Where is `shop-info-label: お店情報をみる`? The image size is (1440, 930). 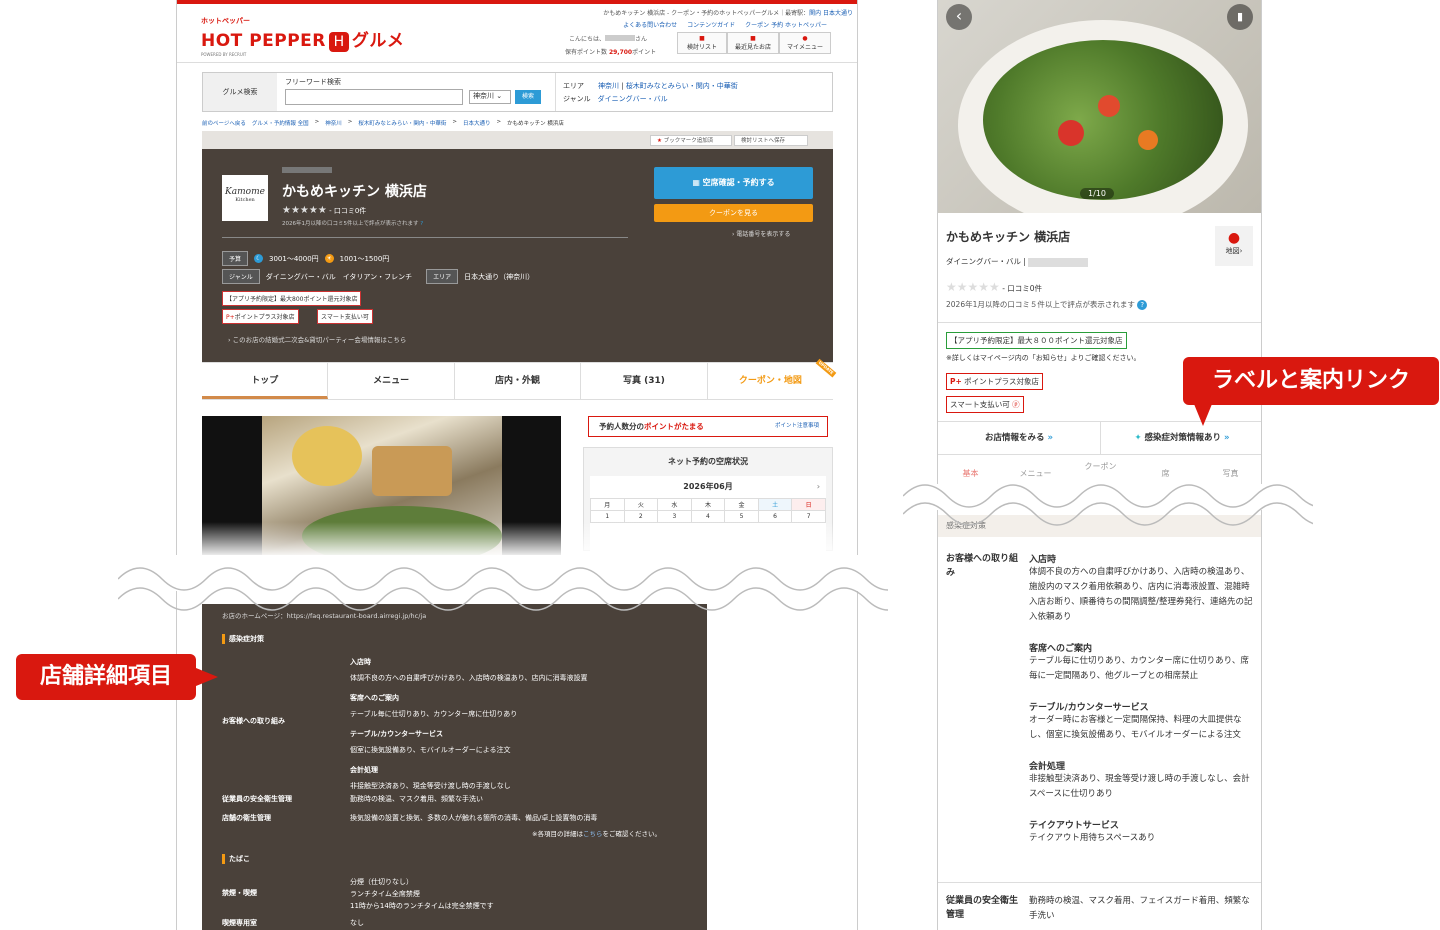 shop-info-label: お店情報をみる is located at coordinates (1015, 438).